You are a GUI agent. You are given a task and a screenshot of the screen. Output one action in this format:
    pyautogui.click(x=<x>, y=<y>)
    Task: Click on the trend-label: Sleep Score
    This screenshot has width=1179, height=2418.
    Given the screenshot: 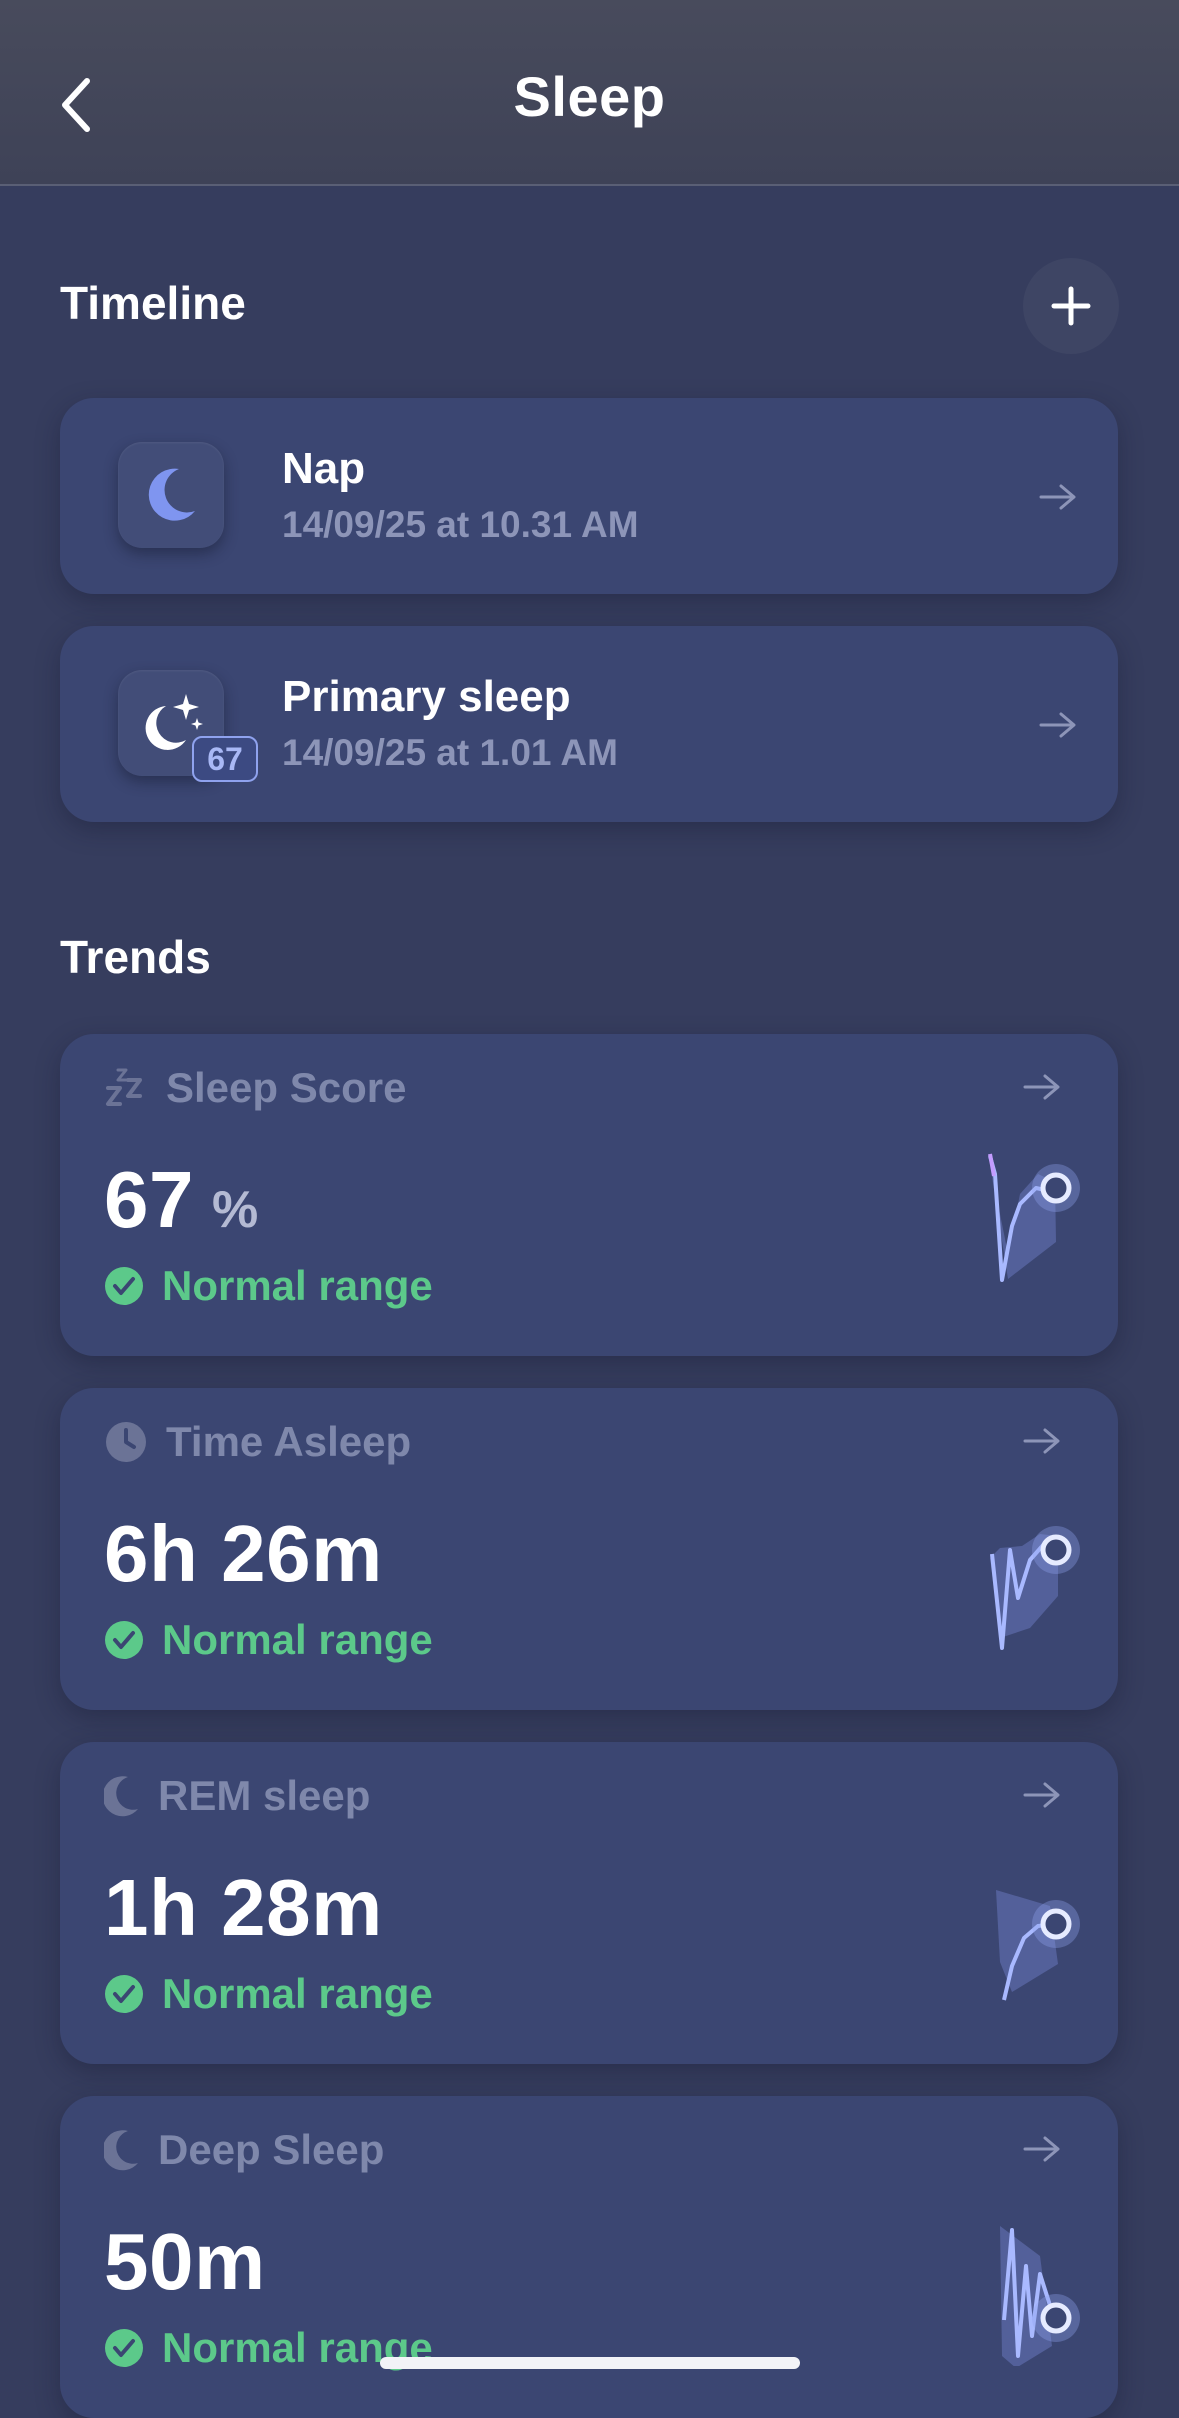 What is the action you would take?
    pyautogui.click(x=286, y=1087)
    